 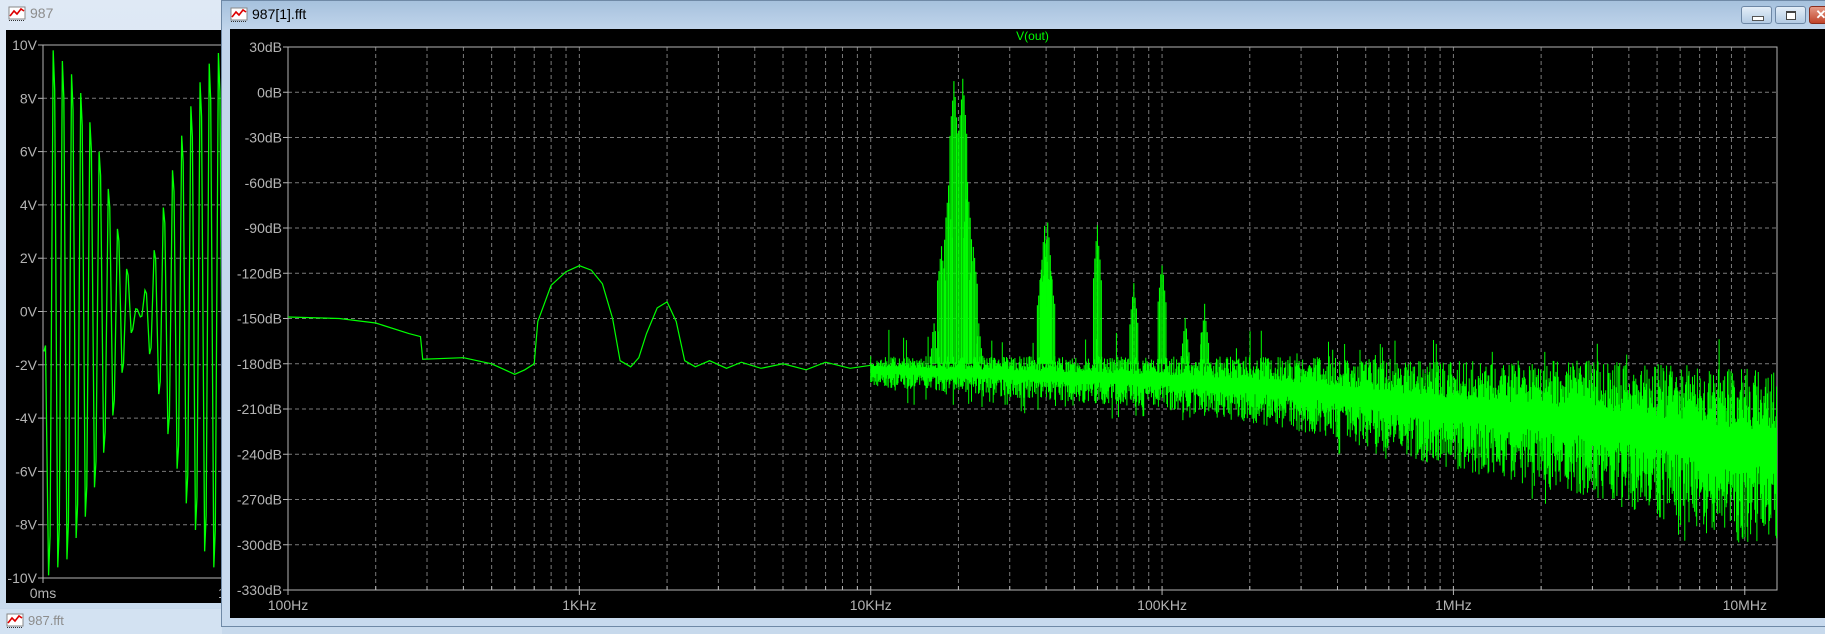 What do you see at coordinates (43, 593) in the screenshot?
I see `x-tick-label: 0ms` at bounding box center [43, 593].